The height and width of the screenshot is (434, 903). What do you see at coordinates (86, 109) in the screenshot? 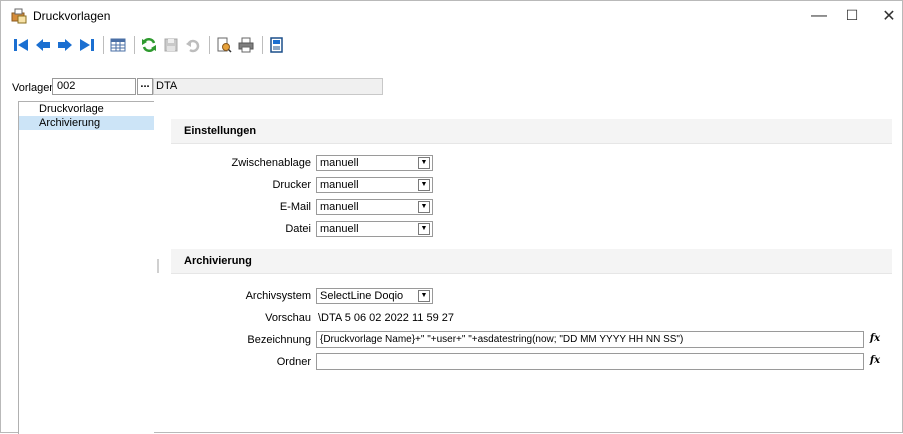
I see `nav-item-druckvorlage: Druckvorlage` at bounding box center [86, 109].